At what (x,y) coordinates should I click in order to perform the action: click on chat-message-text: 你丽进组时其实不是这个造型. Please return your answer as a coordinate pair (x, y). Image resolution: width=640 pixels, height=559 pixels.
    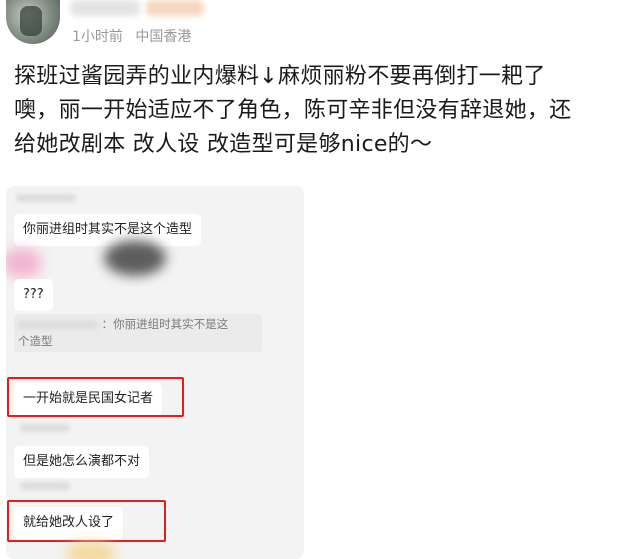
    Looking at the image, I should click on (108, 229).